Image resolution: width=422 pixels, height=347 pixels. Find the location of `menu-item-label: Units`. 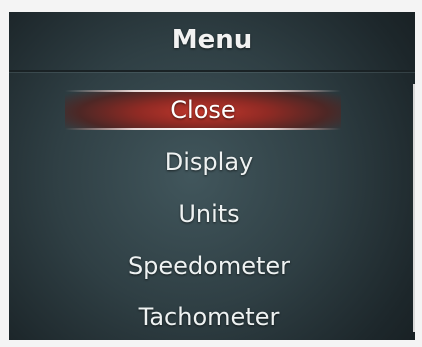

menu-item-label: Units is located at coordinates (209, 214).